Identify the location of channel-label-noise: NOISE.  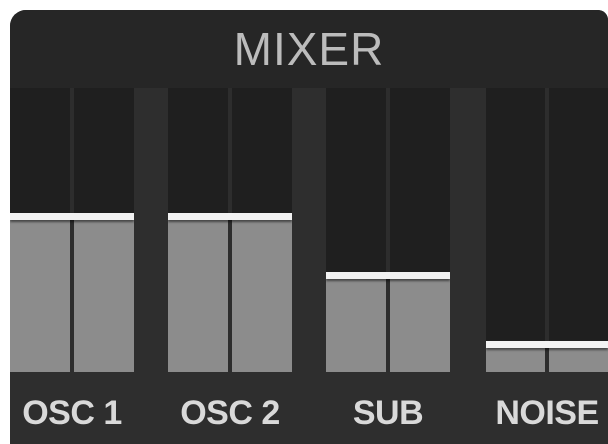
(547, 413).